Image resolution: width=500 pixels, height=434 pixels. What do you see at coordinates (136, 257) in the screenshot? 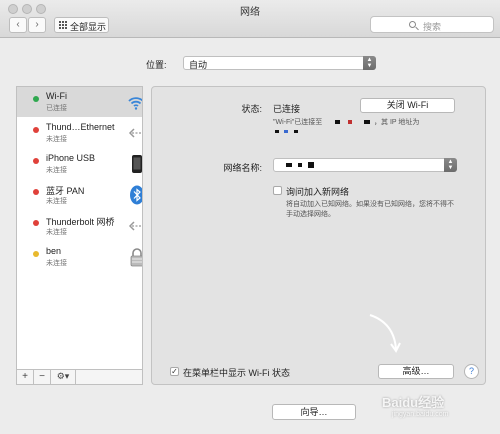
I see `vpn-lock-icon` at bounding box center [136, 257].